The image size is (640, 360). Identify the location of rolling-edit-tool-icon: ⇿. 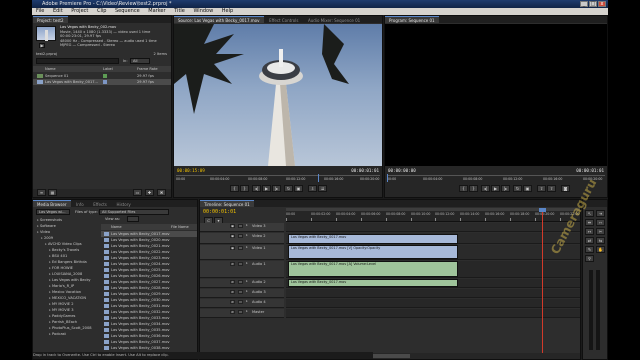
(600, 222).